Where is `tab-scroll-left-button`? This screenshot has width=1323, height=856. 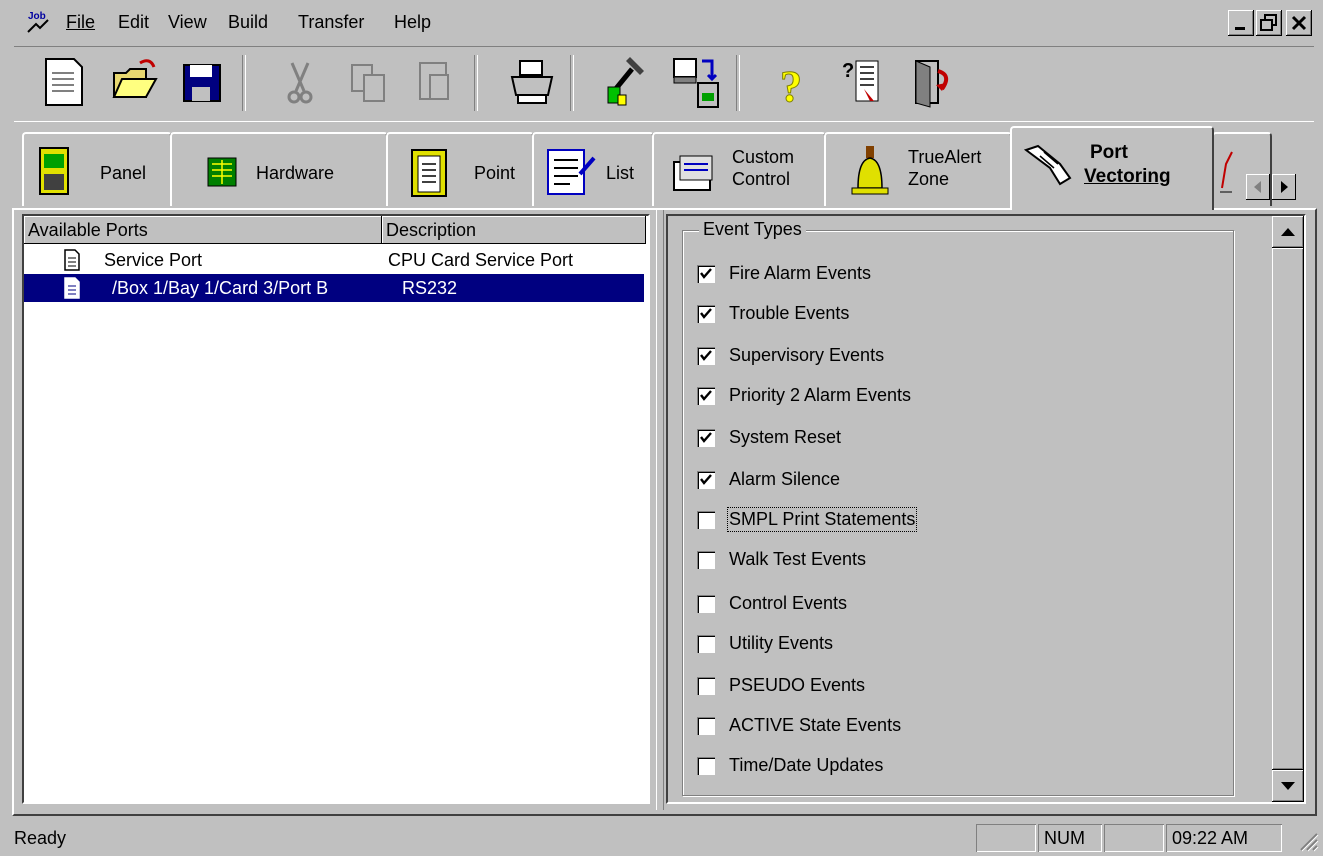
tab-scroll-left-button is located at coordinates (1258, 187).